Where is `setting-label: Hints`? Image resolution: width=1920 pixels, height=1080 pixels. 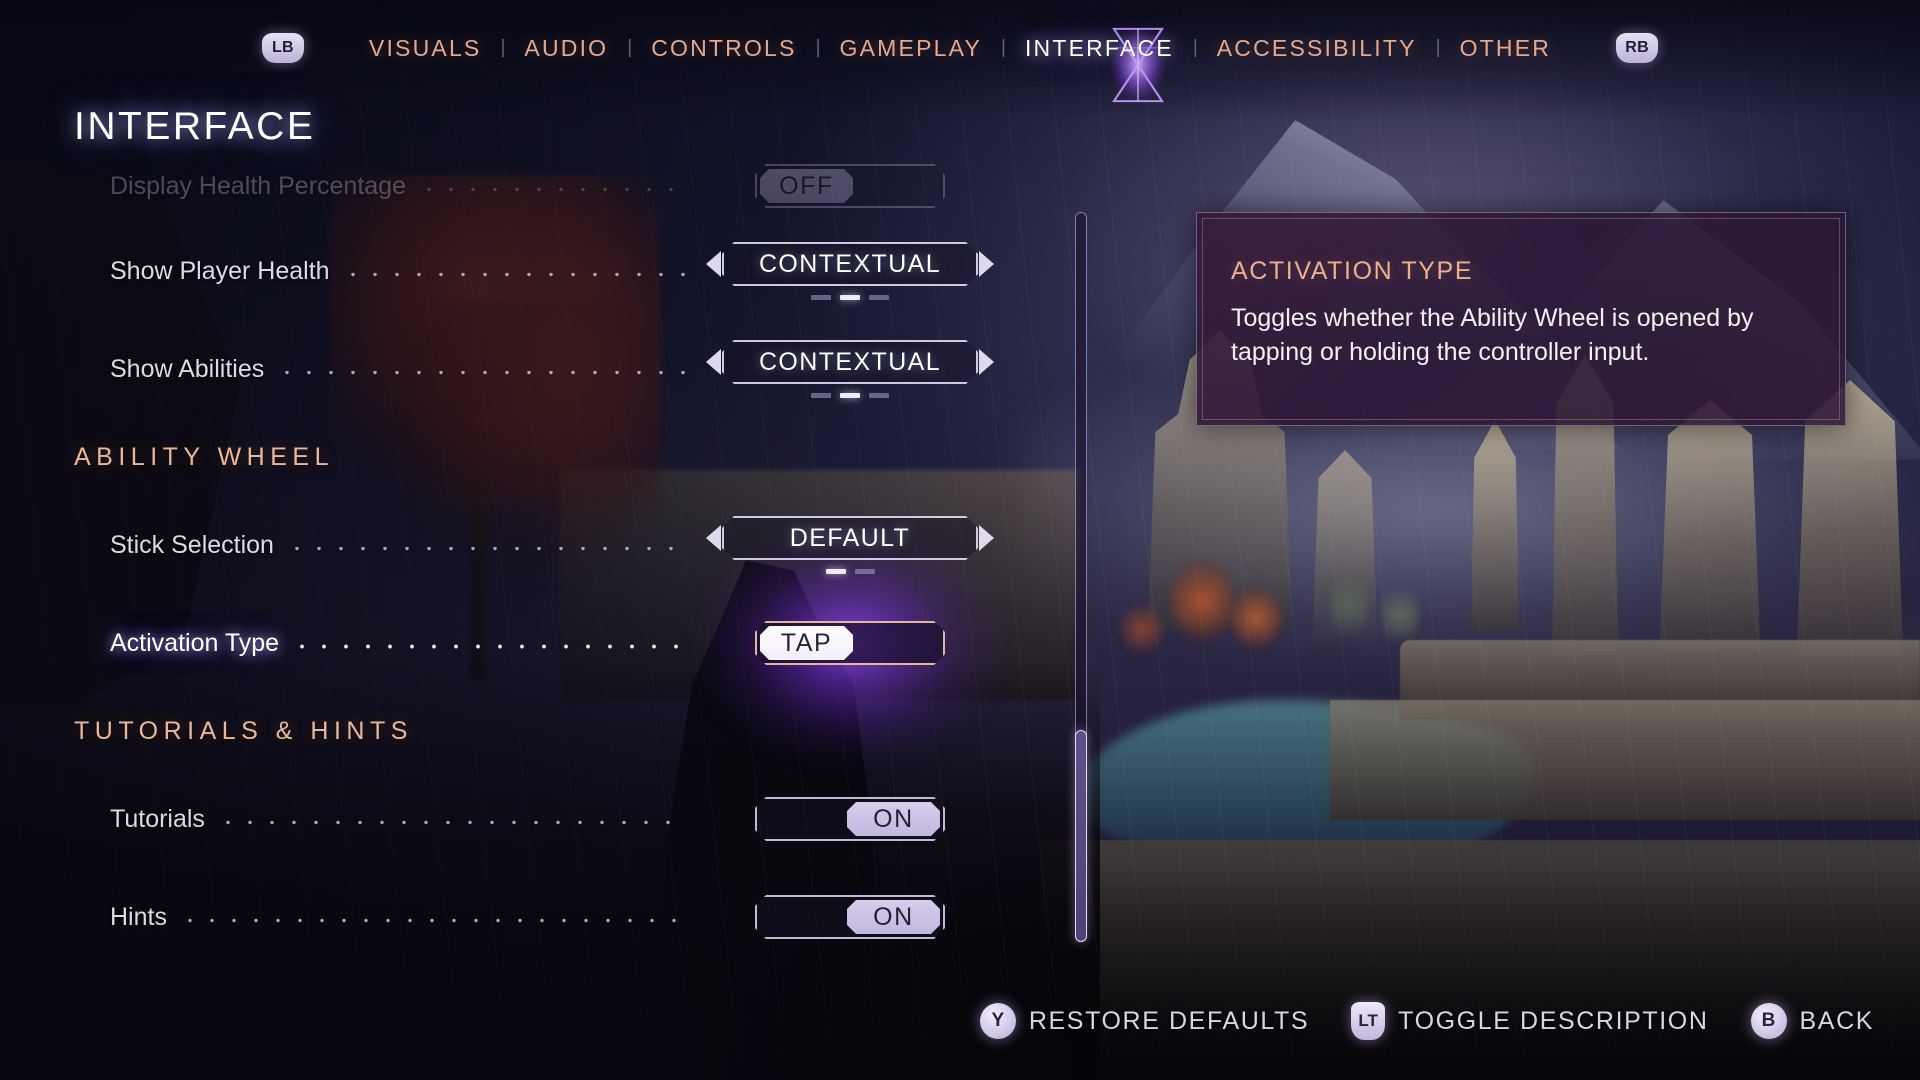
setting-label: Hints is located at coordinates (138, 916).